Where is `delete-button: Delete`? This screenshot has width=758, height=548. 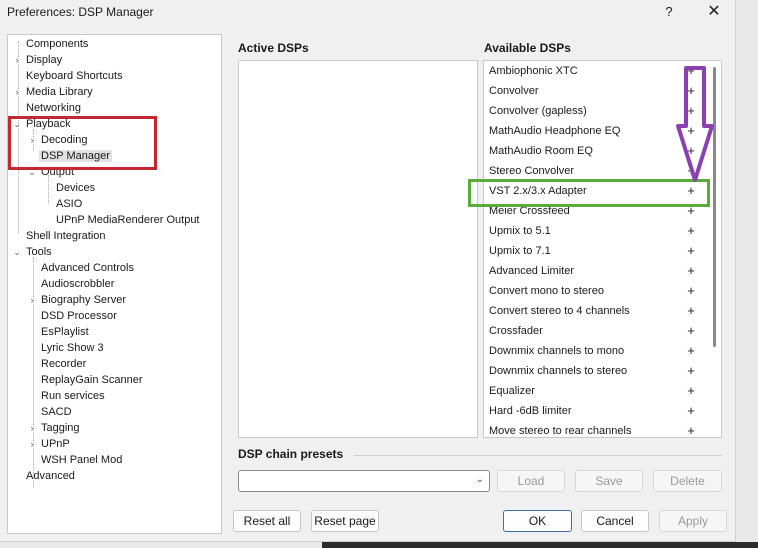 delete-button: Delete is located at coordinates (687, 481).